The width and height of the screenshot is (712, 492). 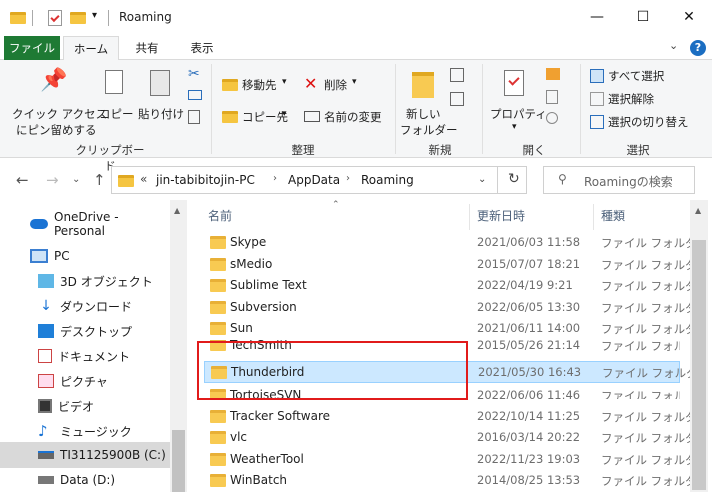 I want to click on copy-button: コピー, so click(x=115, y=95).